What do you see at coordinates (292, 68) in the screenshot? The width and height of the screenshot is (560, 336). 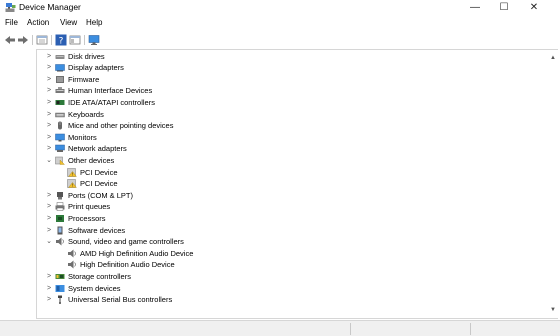 I see `tree-category: > Display adapters` at bounding box center [292, 68].